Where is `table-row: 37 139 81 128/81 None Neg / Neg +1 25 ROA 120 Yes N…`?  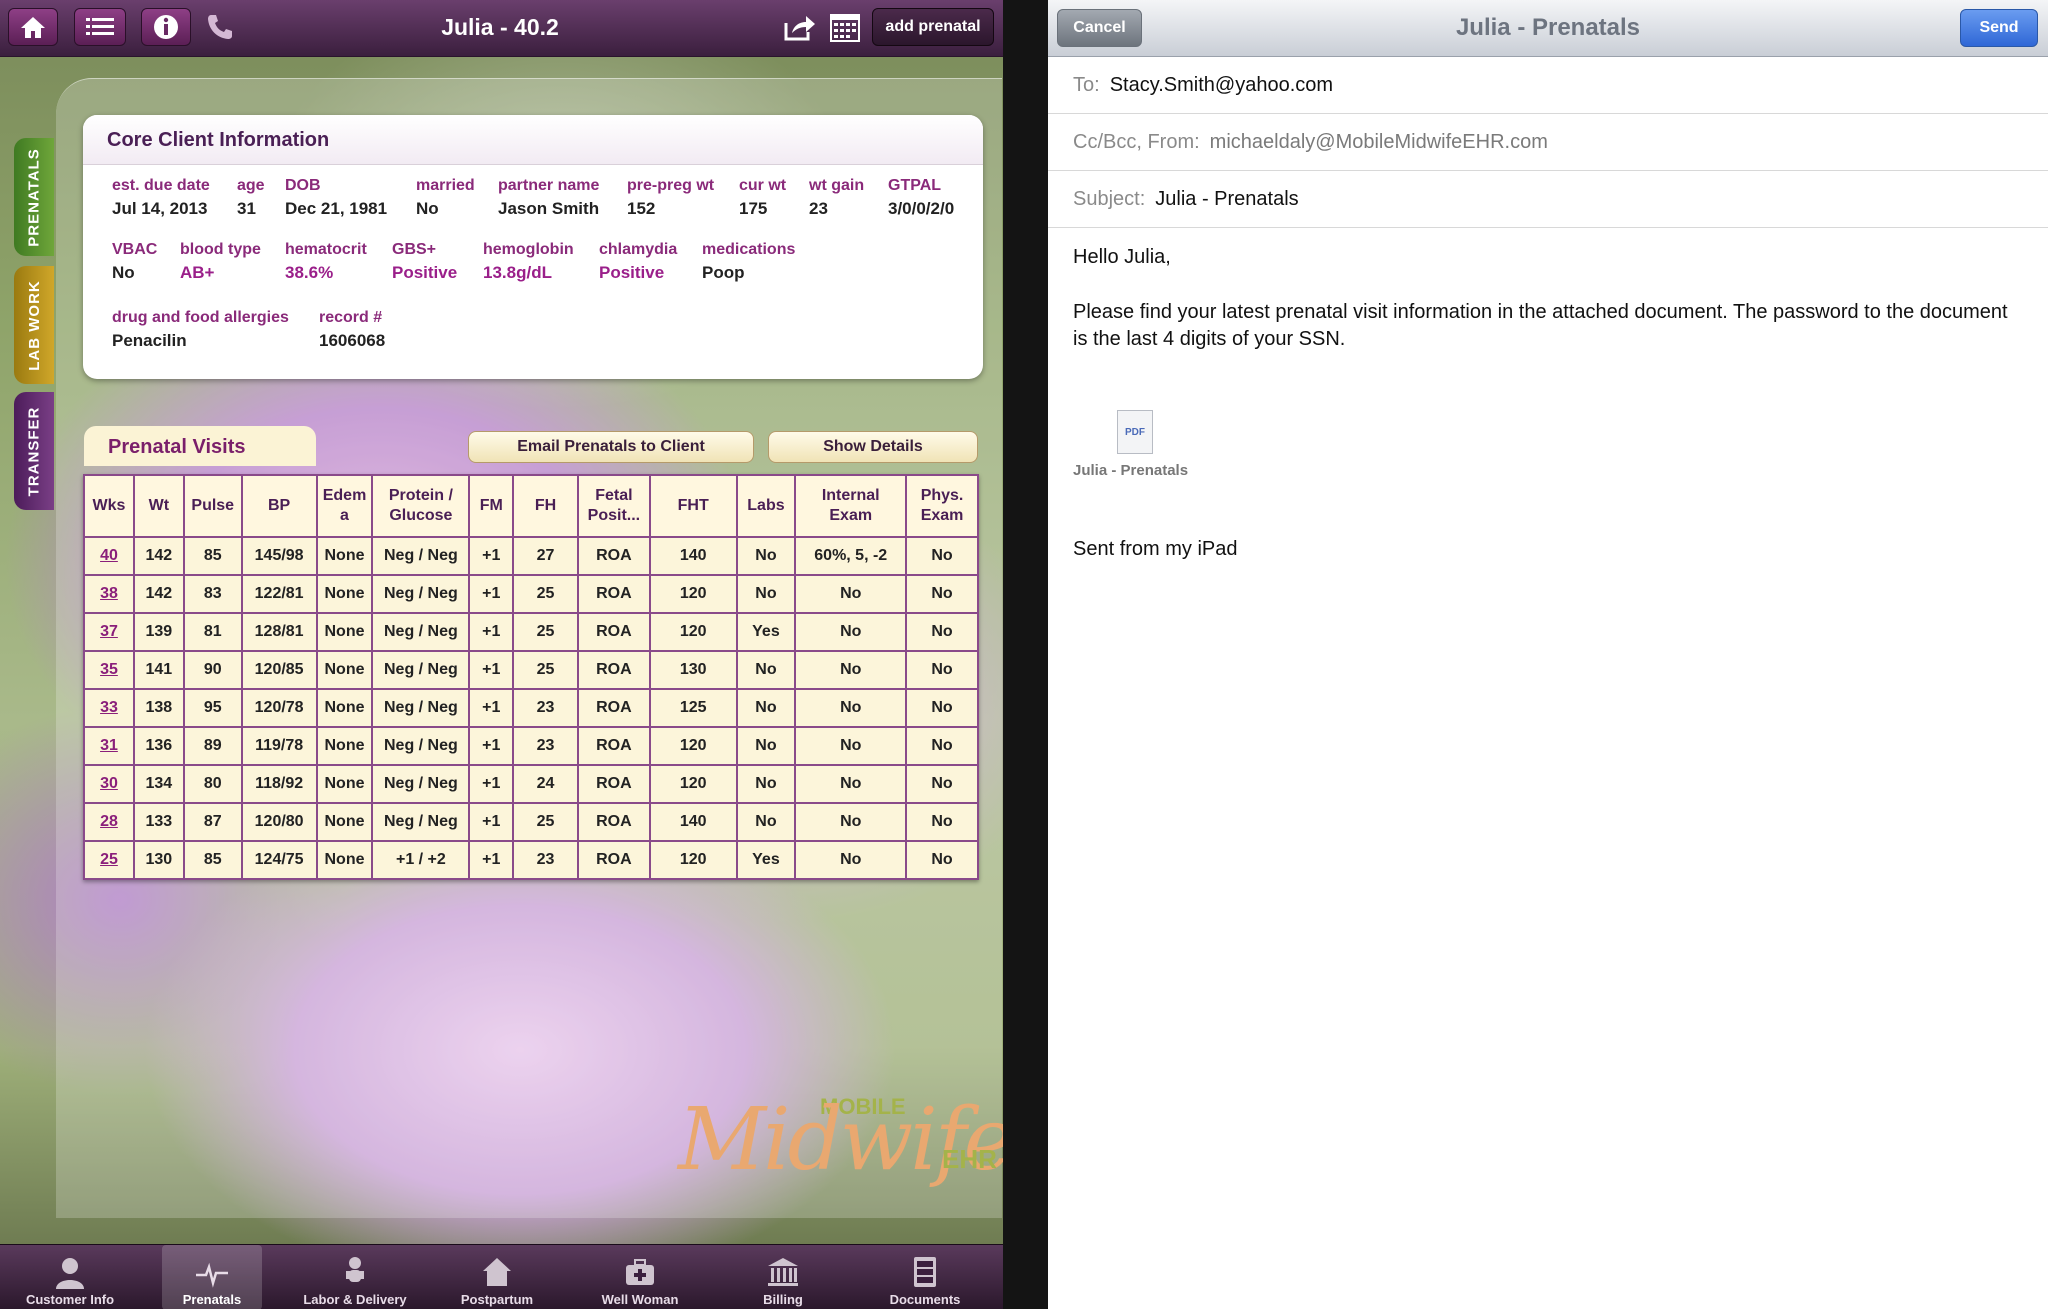
table-row: 37 139 81 128/81 None Neg / Neg +1 25 ROA 120 Yes N… is located at coordinates (531, 632).